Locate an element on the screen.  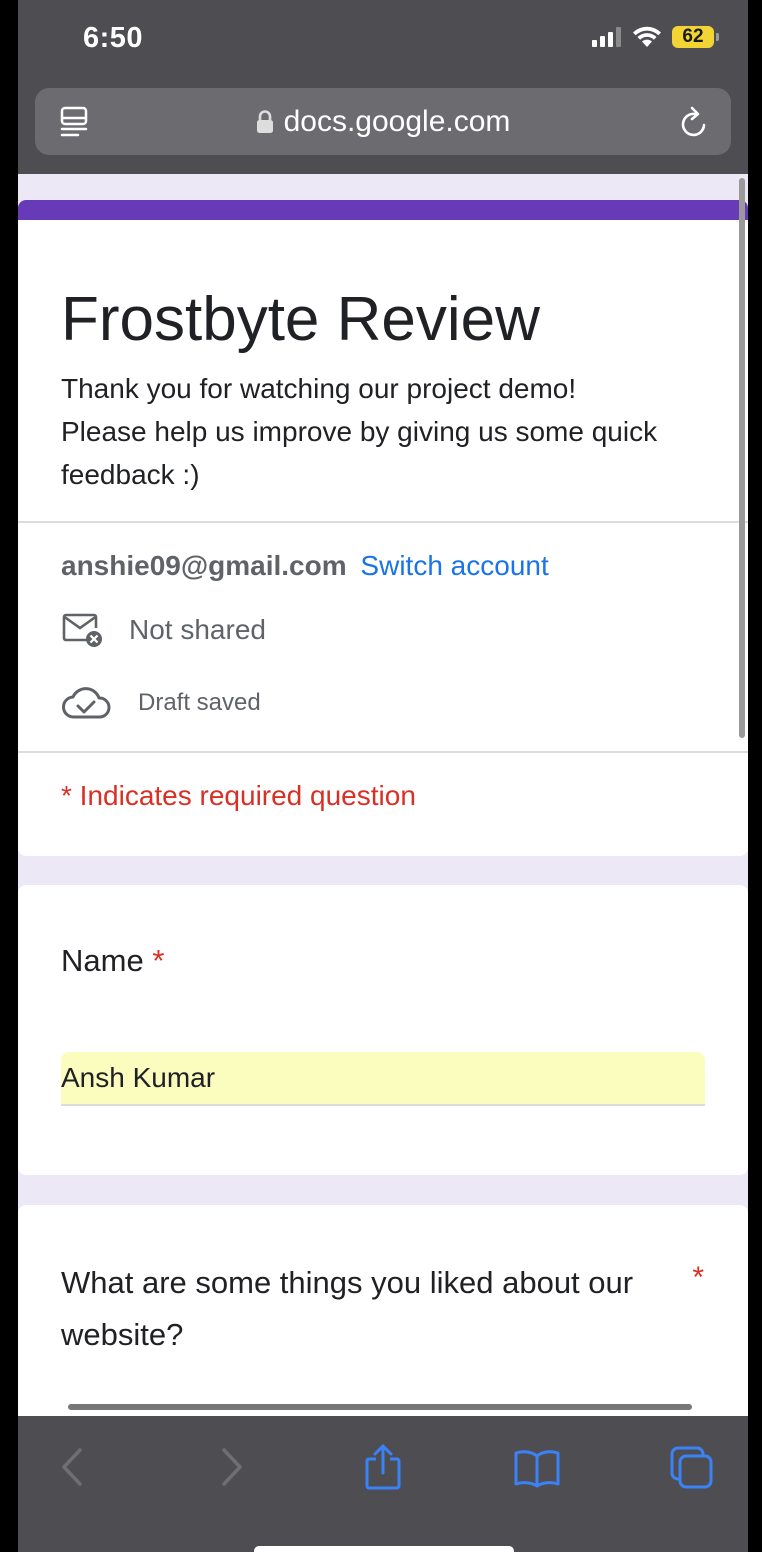
not-shared-row: Not shared is located at coordinates (163, 630).